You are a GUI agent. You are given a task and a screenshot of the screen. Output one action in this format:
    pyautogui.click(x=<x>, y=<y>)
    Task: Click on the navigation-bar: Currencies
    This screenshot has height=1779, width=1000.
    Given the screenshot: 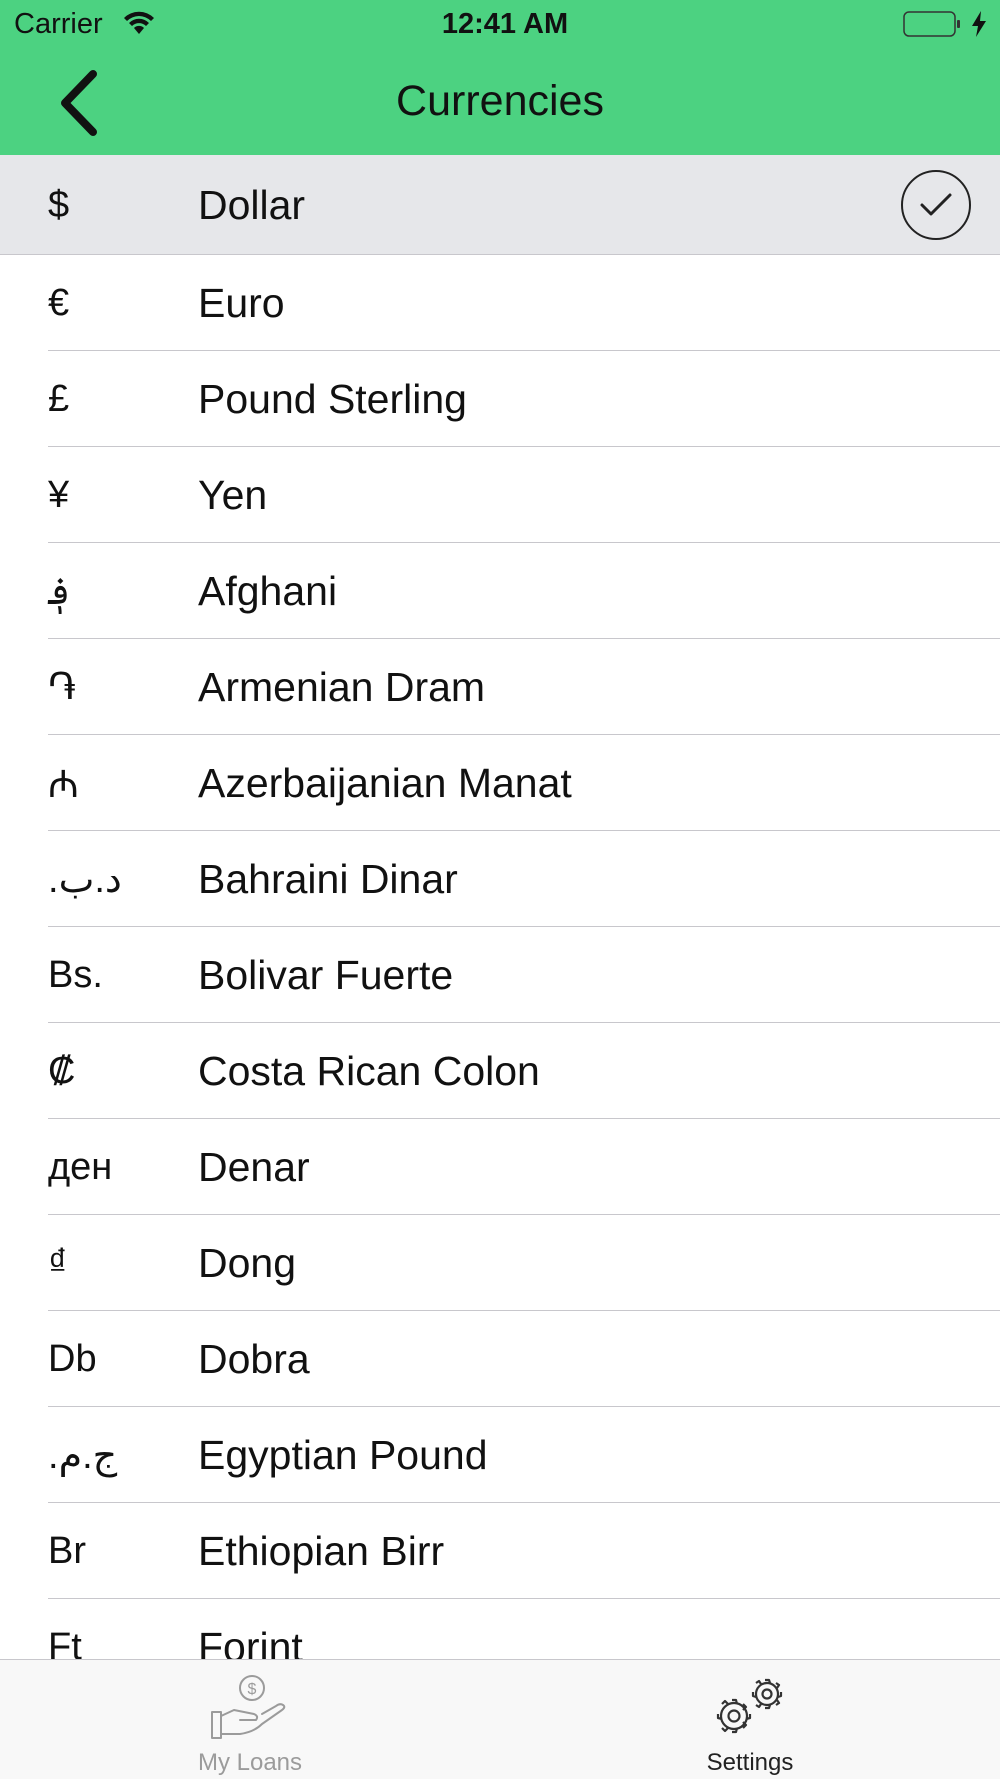 What is the action you would take?
    pyautogui.click(x=500, y=102)
    